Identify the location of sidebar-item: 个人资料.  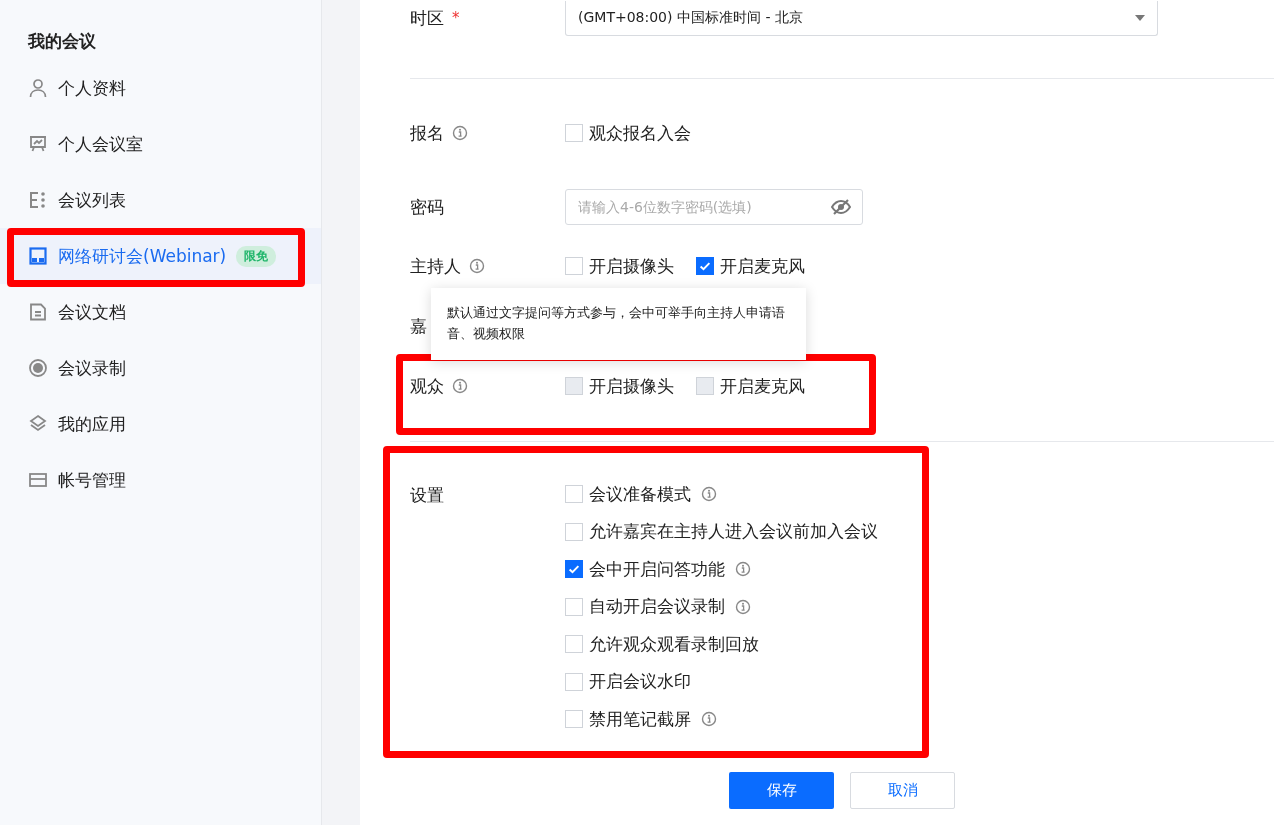
(160, 88).